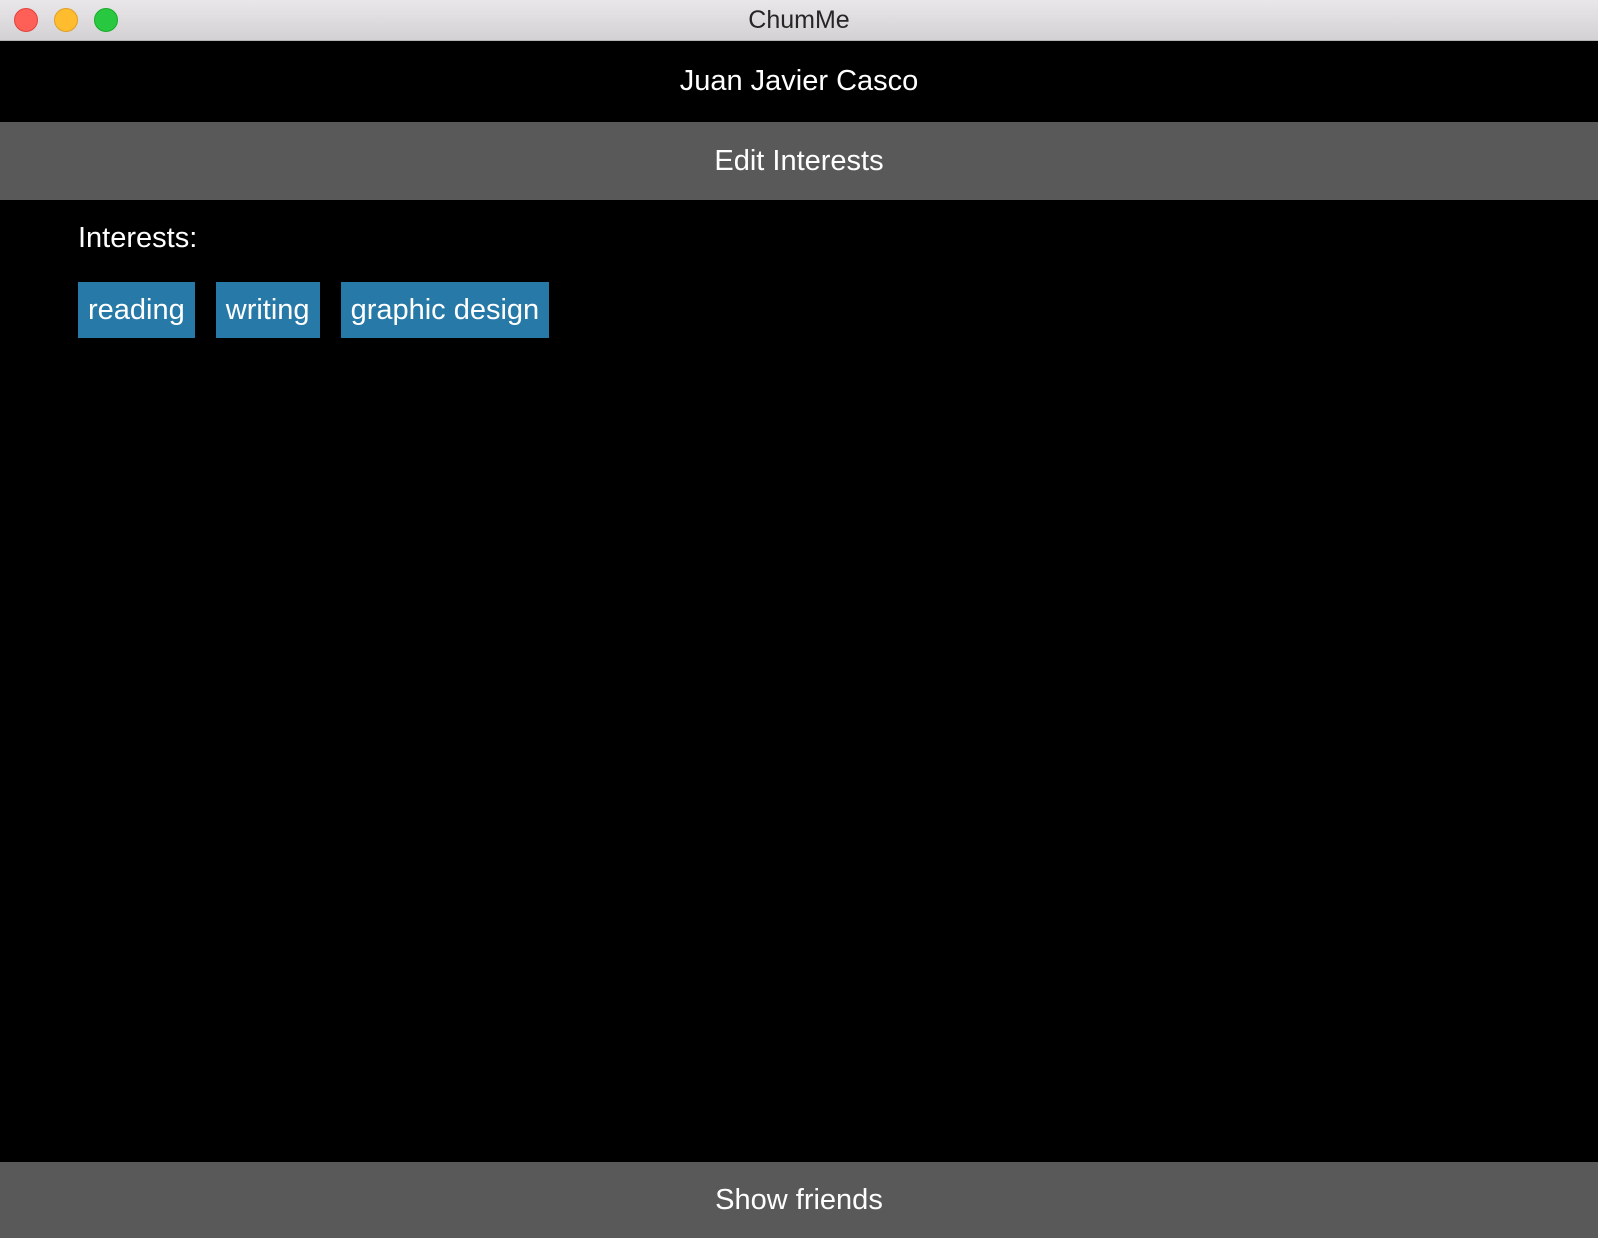  I want to click on profile-name: Juan Javier Casco, so click(799, 81).